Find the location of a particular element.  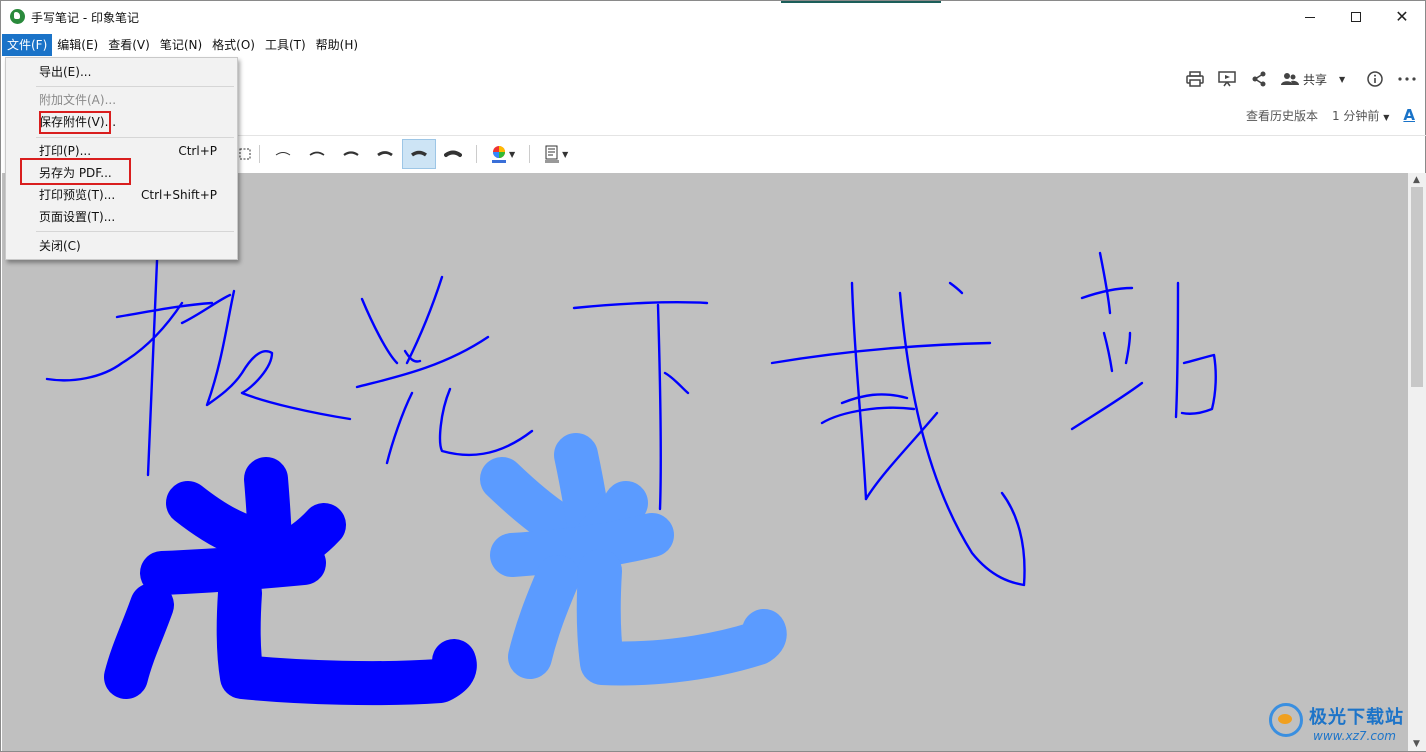

highlight-save-as-pdf is located at coordinates (75, 171).